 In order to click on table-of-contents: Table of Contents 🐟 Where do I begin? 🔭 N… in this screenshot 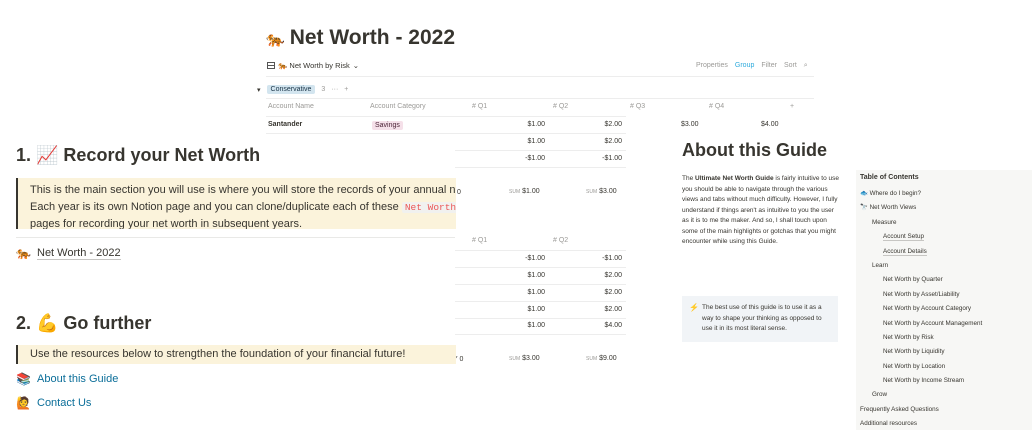, I will do `click(944, 300)`.